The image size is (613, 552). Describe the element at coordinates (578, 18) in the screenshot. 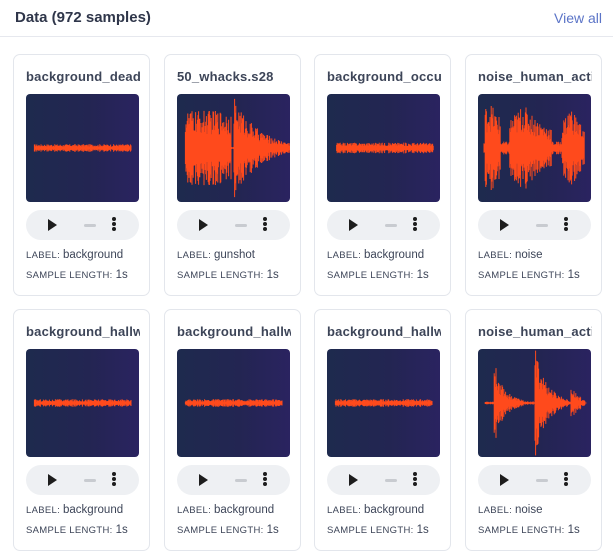

I see `view-all-link: View all` at that location.